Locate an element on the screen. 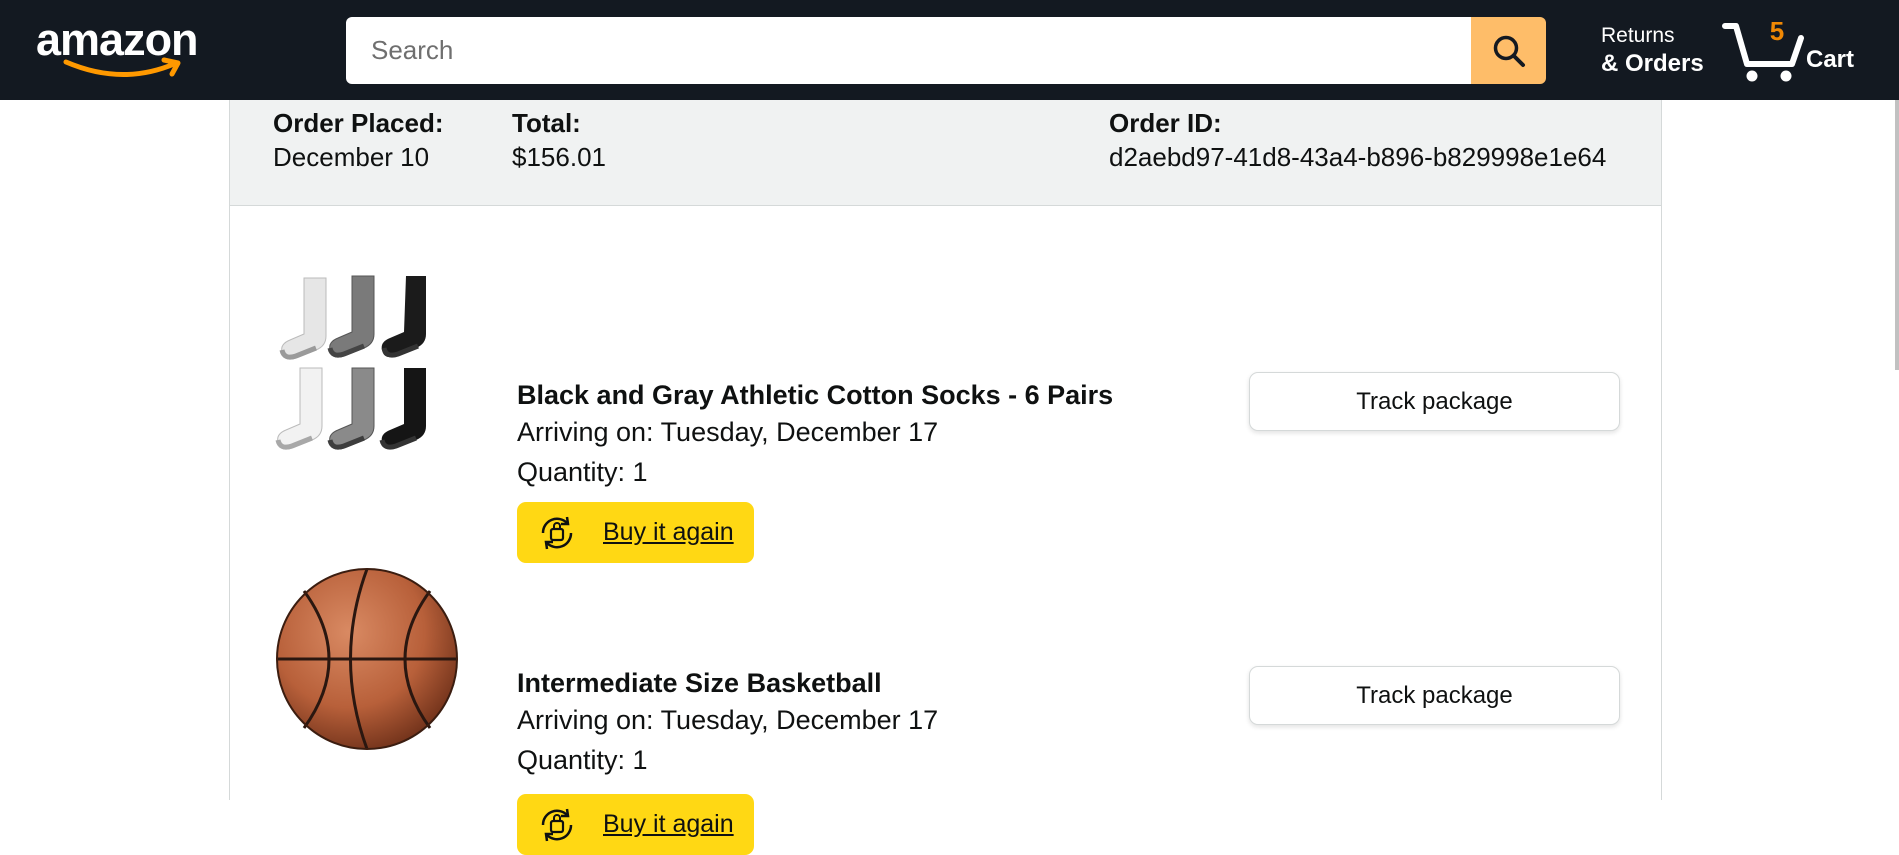 The image size is (1899, 855). item-title: Intermediate Size Basketball is located at coordinates (727, 683).